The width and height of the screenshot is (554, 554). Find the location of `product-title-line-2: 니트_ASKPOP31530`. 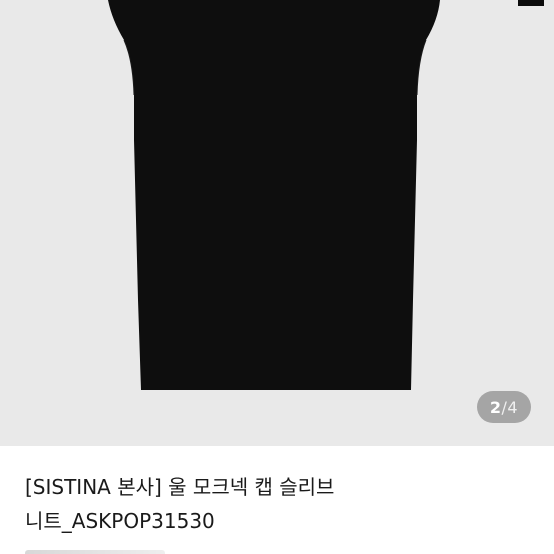

product-title-line-2: 니트_ASKPOP31530 is located at coordinates (120, 521).